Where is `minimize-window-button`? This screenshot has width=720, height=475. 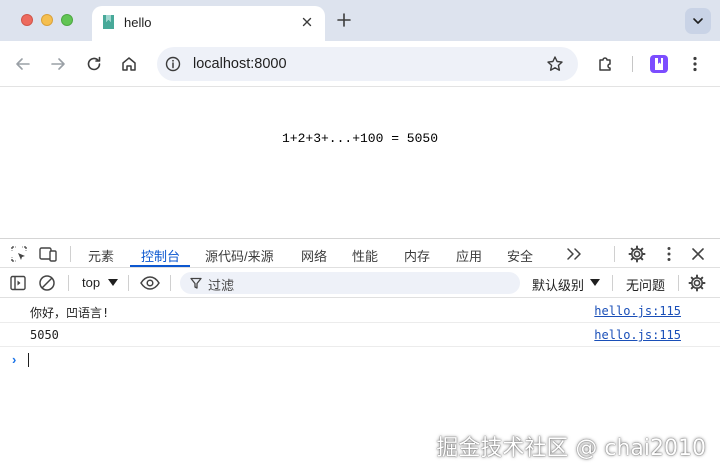
minimize-window-button is located at coordinates (47, 20).